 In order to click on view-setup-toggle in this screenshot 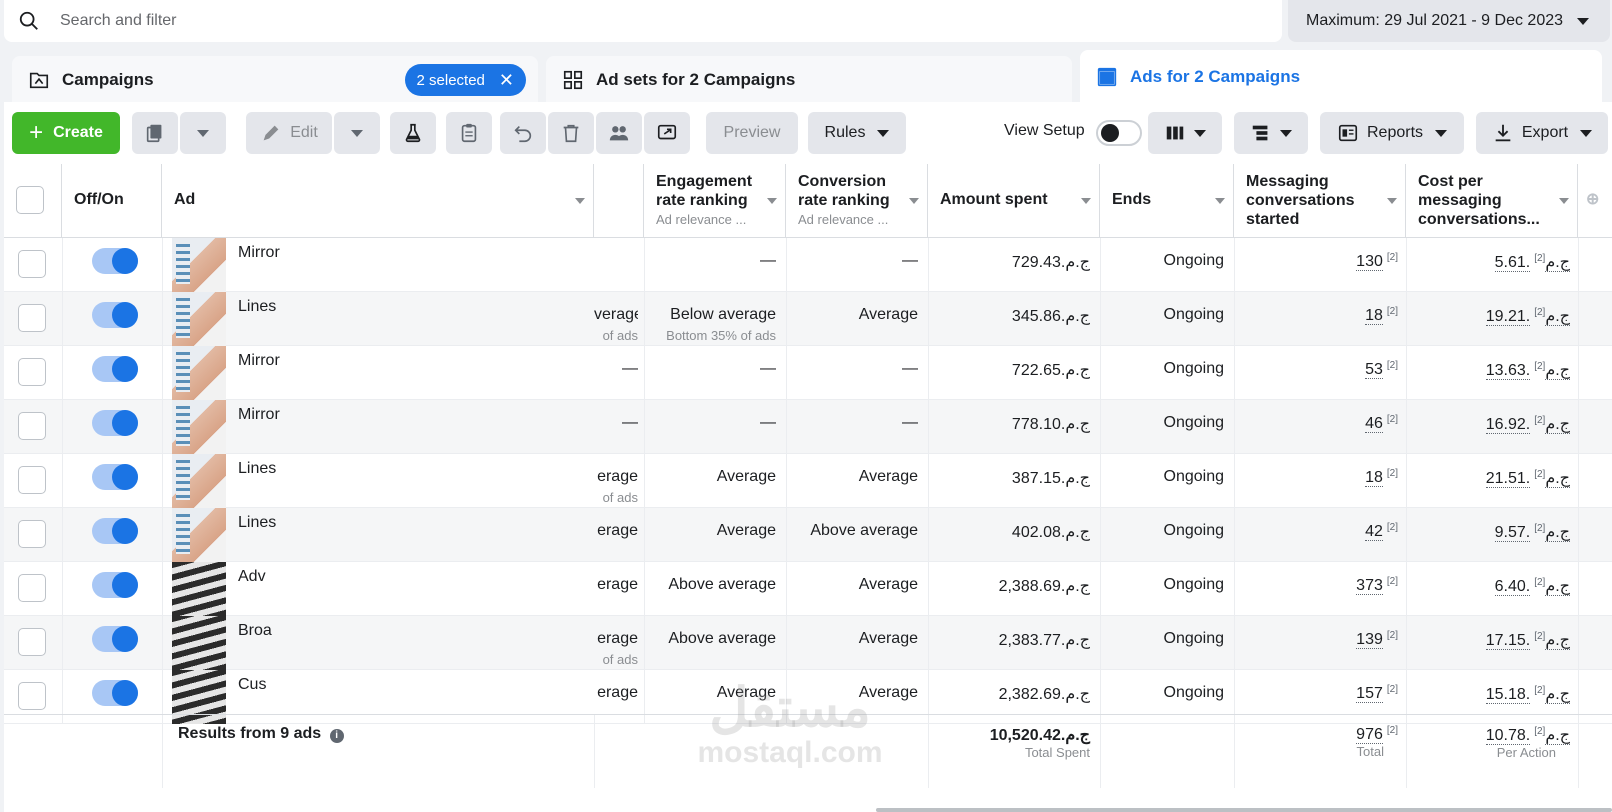, I will do `click(1119, 133)`.